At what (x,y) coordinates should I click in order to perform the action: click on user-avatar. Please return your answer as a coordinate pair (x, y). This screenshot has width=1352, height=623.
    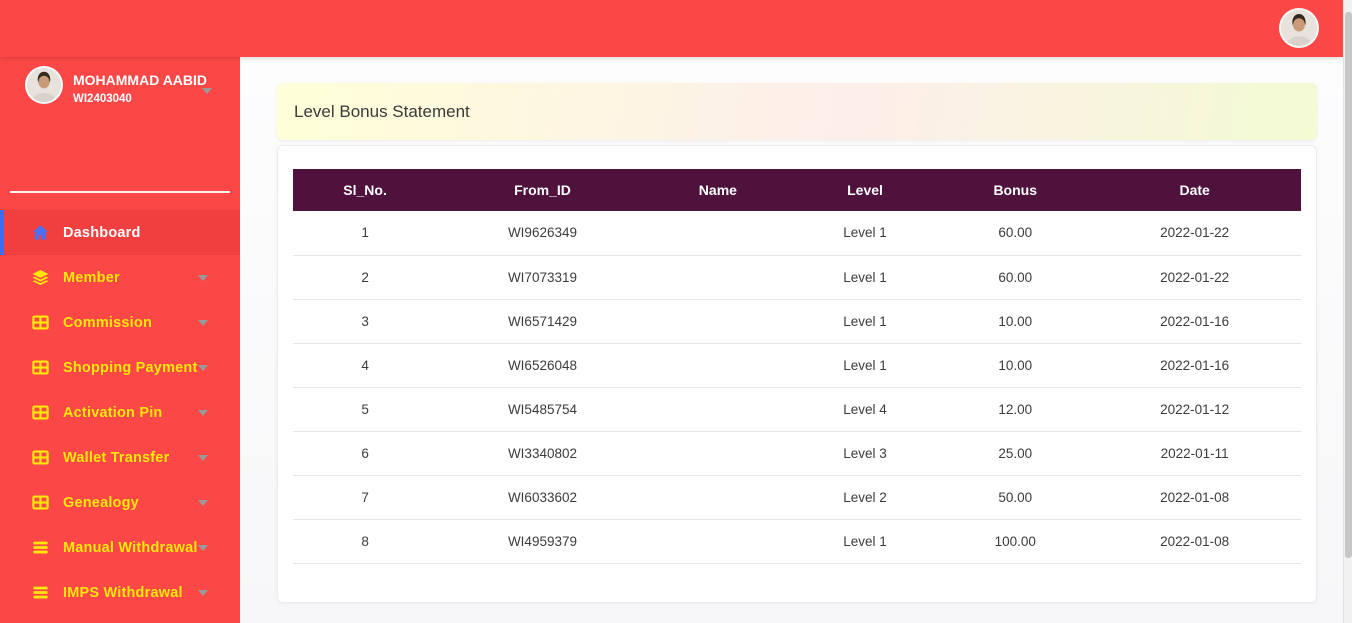
    Looking at the image, I should click on (1299, 28).